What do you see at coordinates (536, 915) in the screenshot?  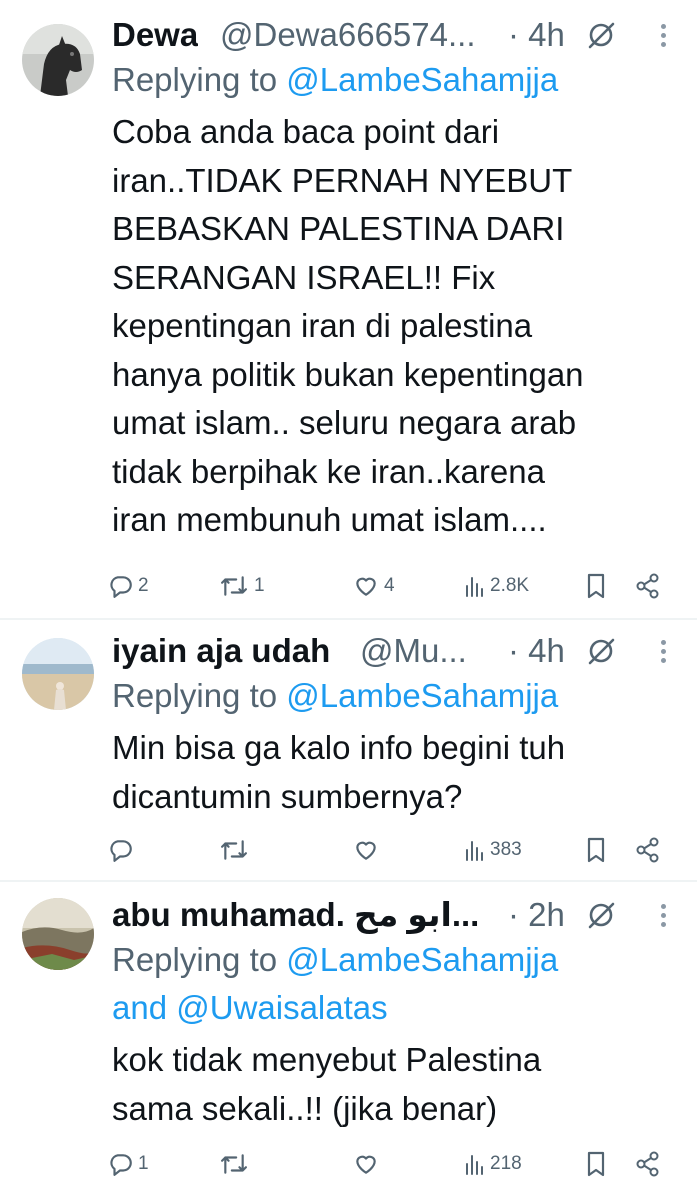 I see `timestamp: · 2h` at bounding box center [536, 915].